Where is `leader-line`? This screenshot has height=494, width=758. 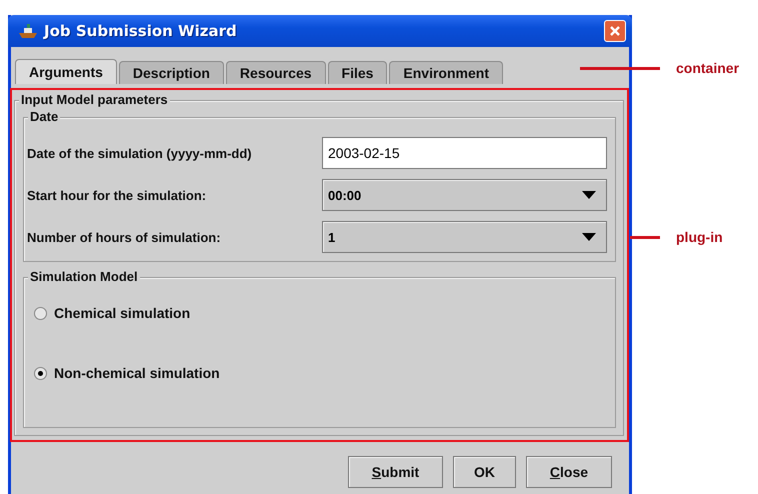
leader-line is located at coordinates (645, 237).